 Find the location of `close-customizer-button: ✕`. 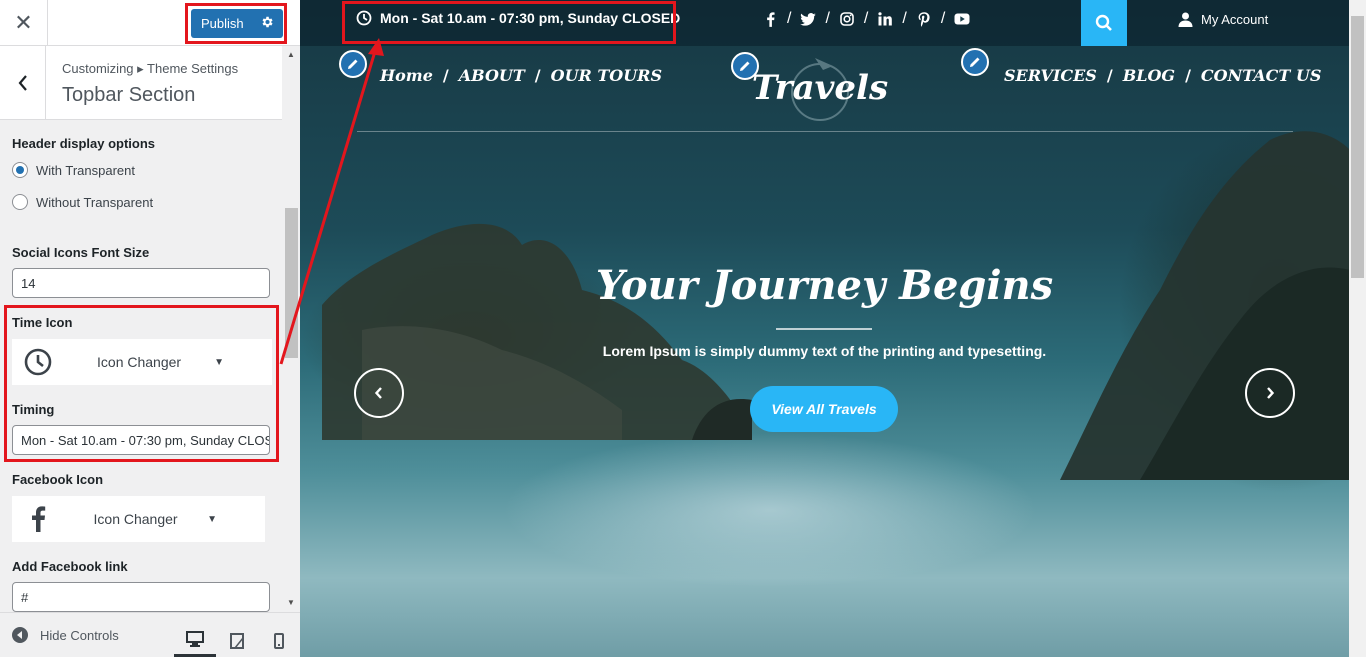

close-customizer-button: ✕ is located at coordinates (24, 23).